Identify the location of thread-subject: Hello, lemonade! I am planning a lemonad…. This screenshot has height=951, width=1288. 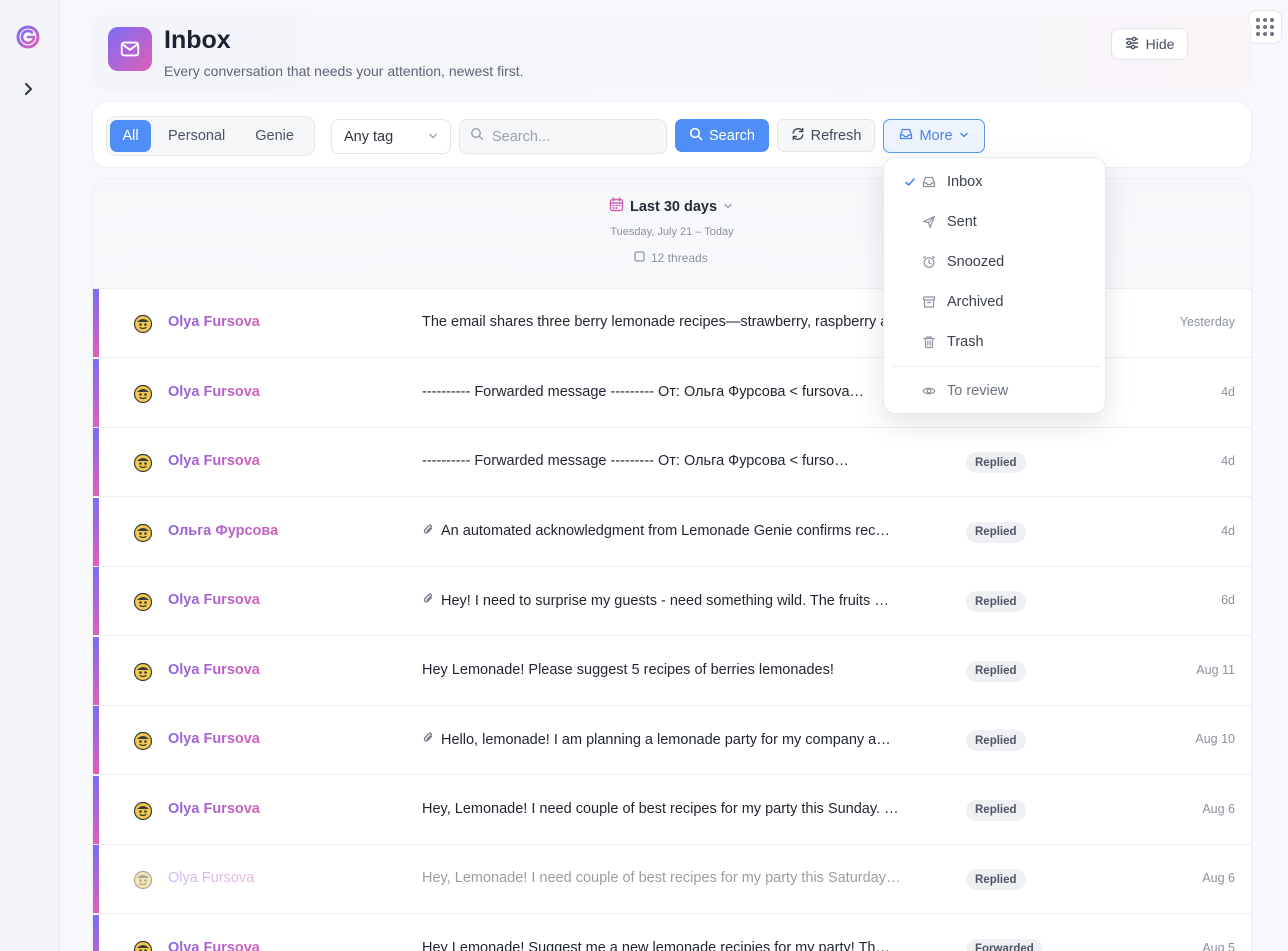
(678, 739).